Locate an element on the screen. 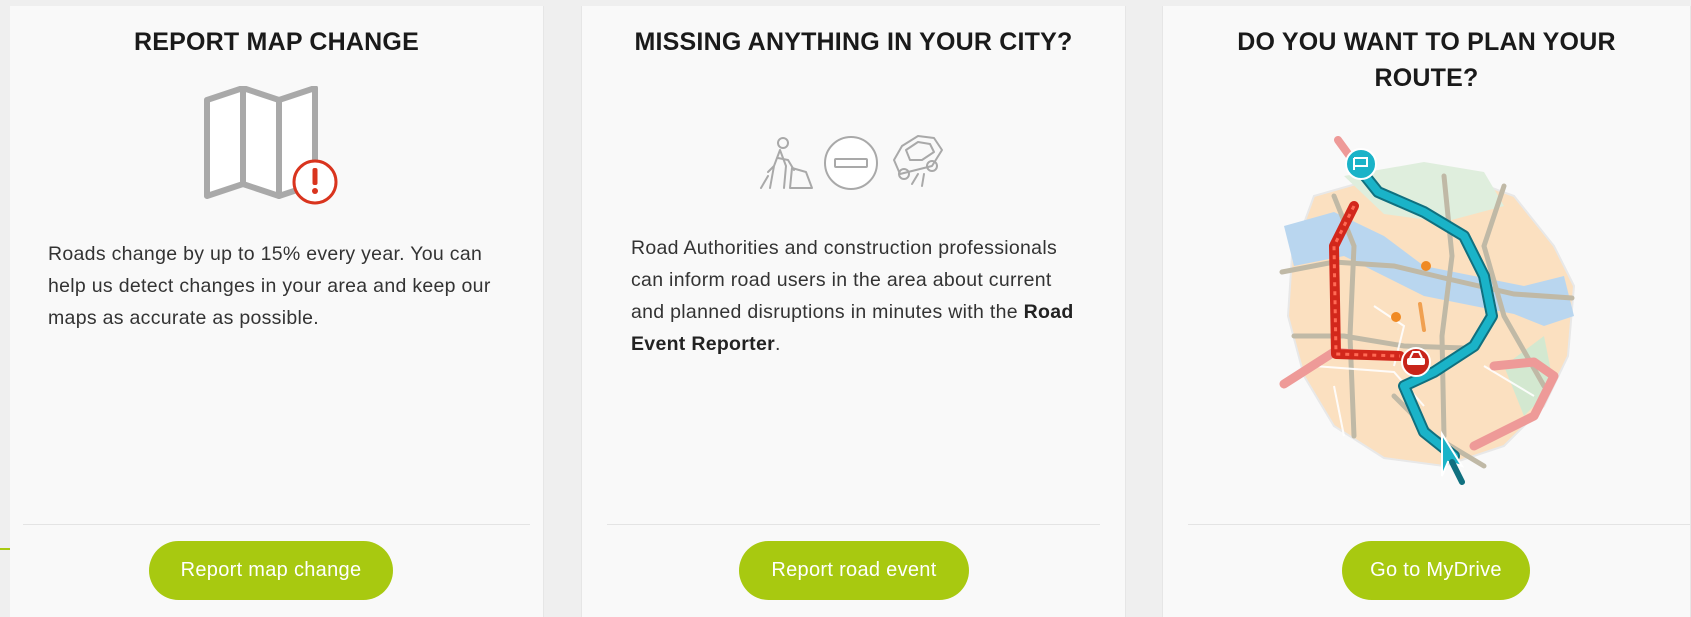 Image resolution: width=1691 pixels, height=617 pixels. map-alert-icon is located at coordinates (271, 145).